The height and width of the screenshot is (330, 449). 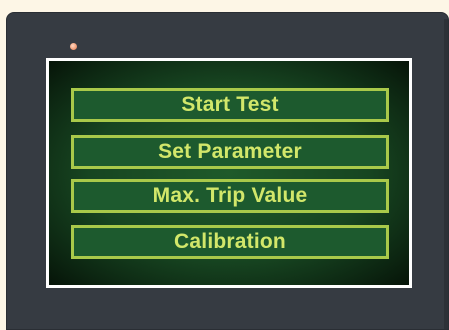 I want to click on max-trip-value-button: Max. Trip Value, so click(x=230, y=196).